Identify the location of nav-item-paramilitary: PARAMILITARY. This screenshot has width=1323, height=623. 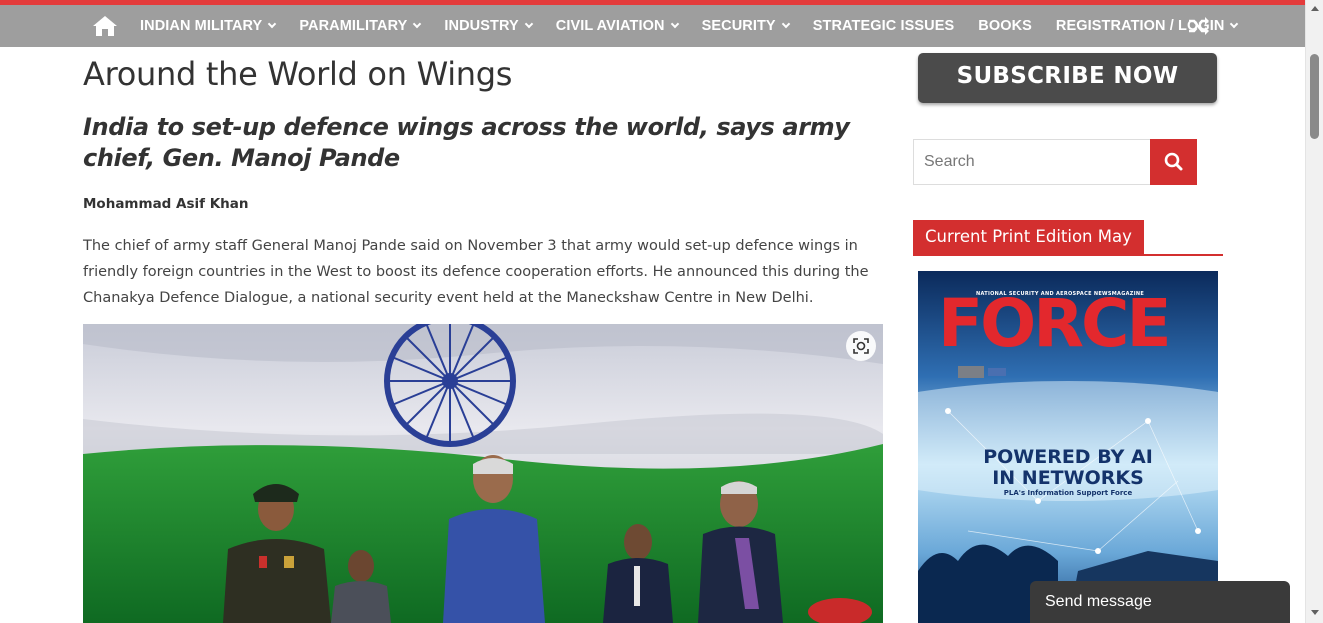
(359, 26).